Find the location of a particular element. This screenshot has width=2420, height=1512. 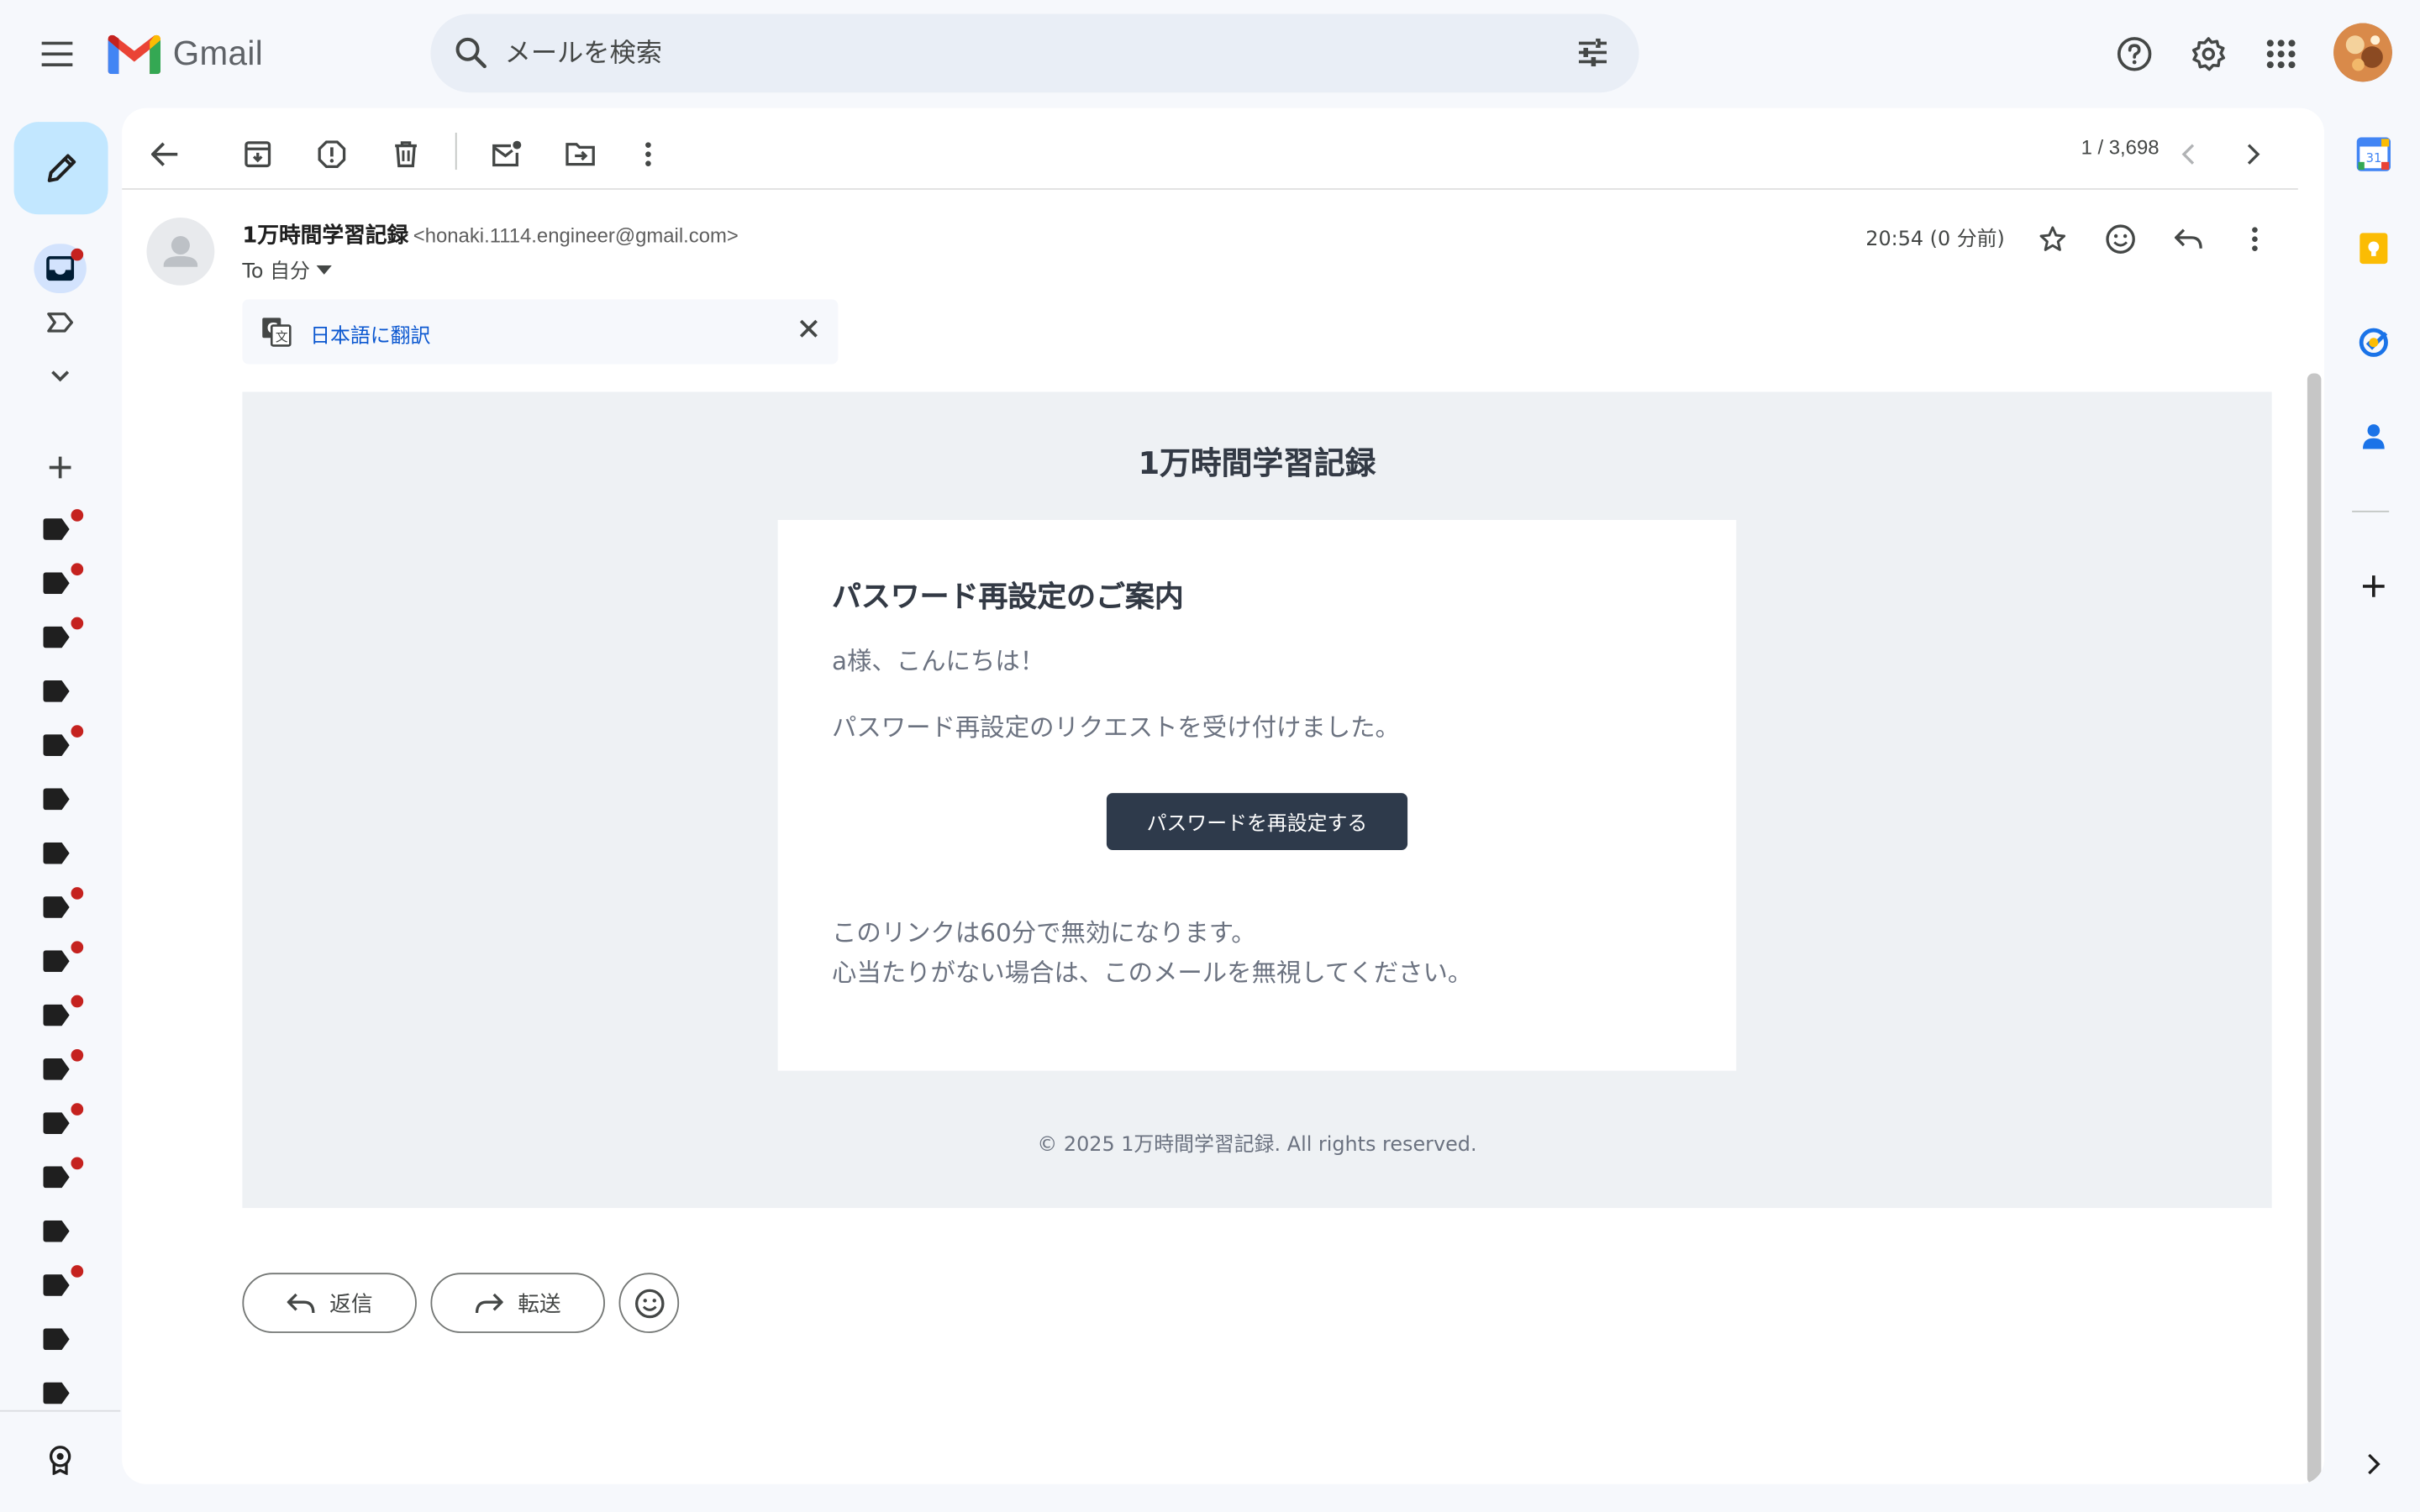

get-addons-button is located at coordinates (2374, 586).